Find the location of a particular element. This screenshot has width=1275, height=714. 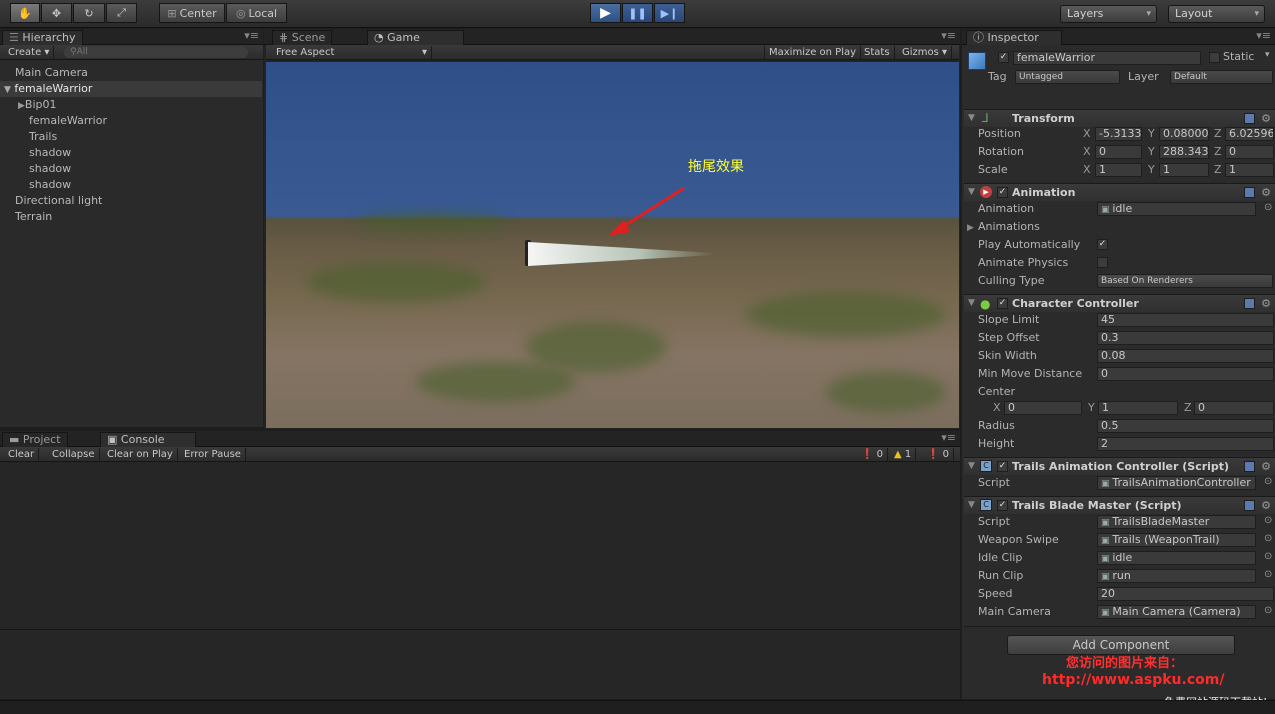

tab-hierarchy: ☰ Hierarchy is located at coordinates (42, 37).